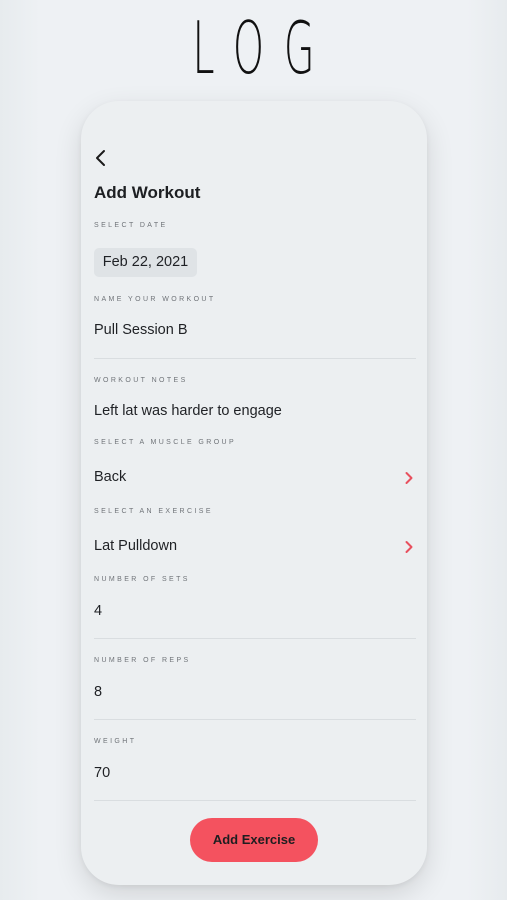 Image resolution: width=507 pixels, height=900 pixels. I want to click on sets-label: NUMBER OF SETS, so click(142, 579).